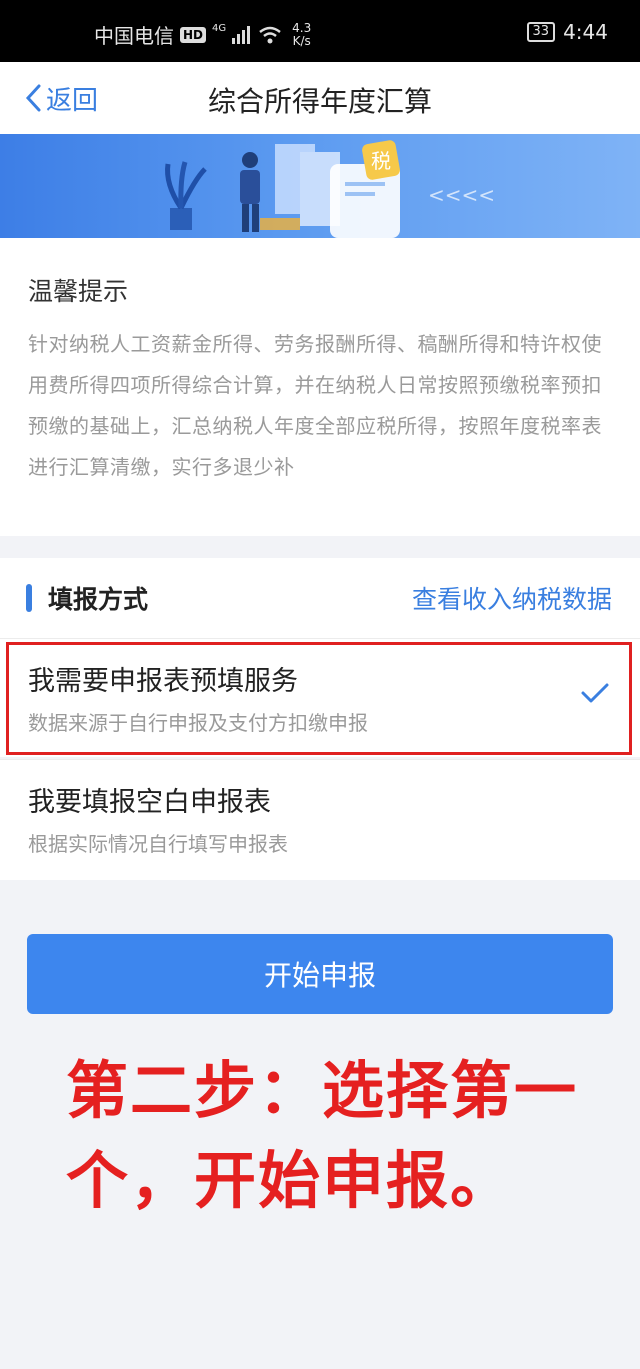 This screenshot has height=1369, width=640. I want to click on banner-art: 税 <<<<, so click(330, 189).